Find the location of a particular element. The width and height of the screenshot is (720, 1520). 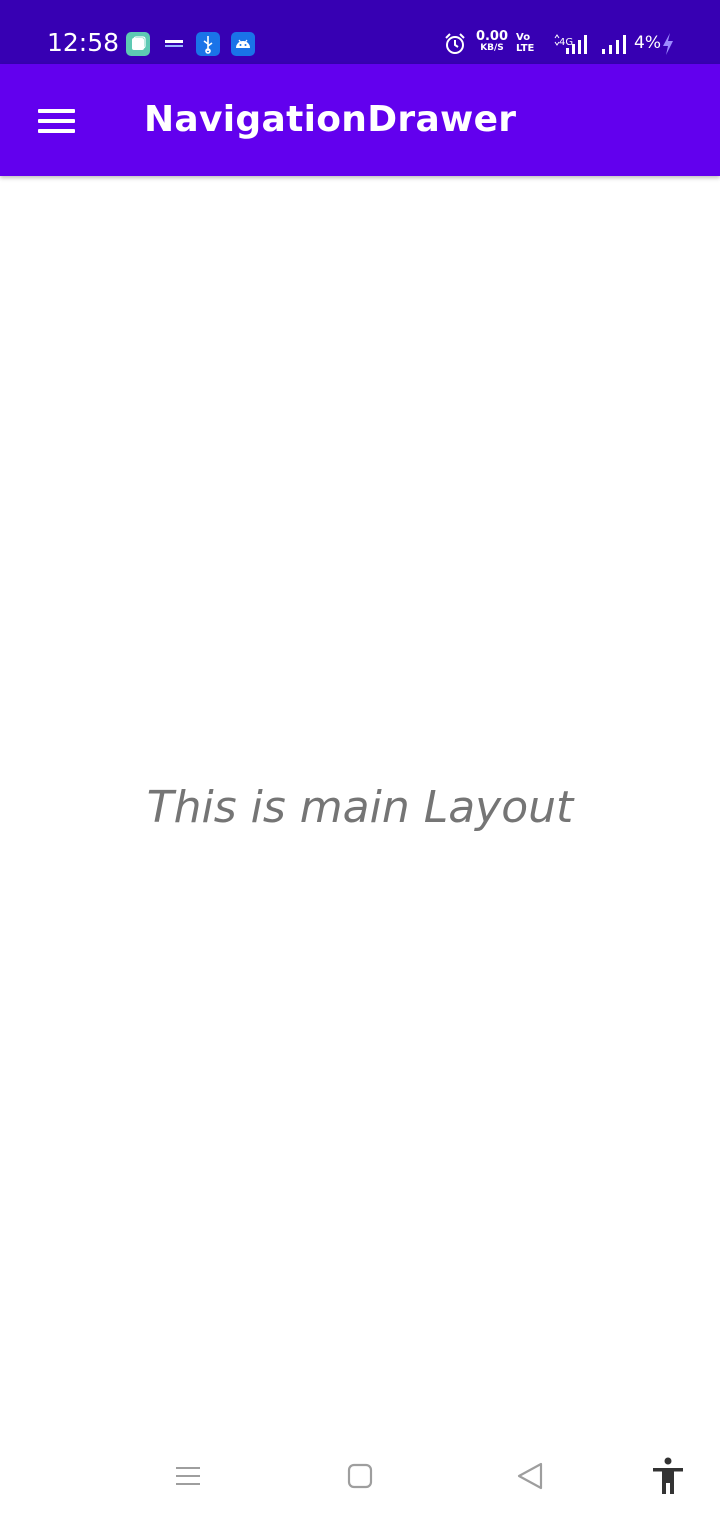

main-layout-text: This is main Layout is located at coordinates (360, 807).